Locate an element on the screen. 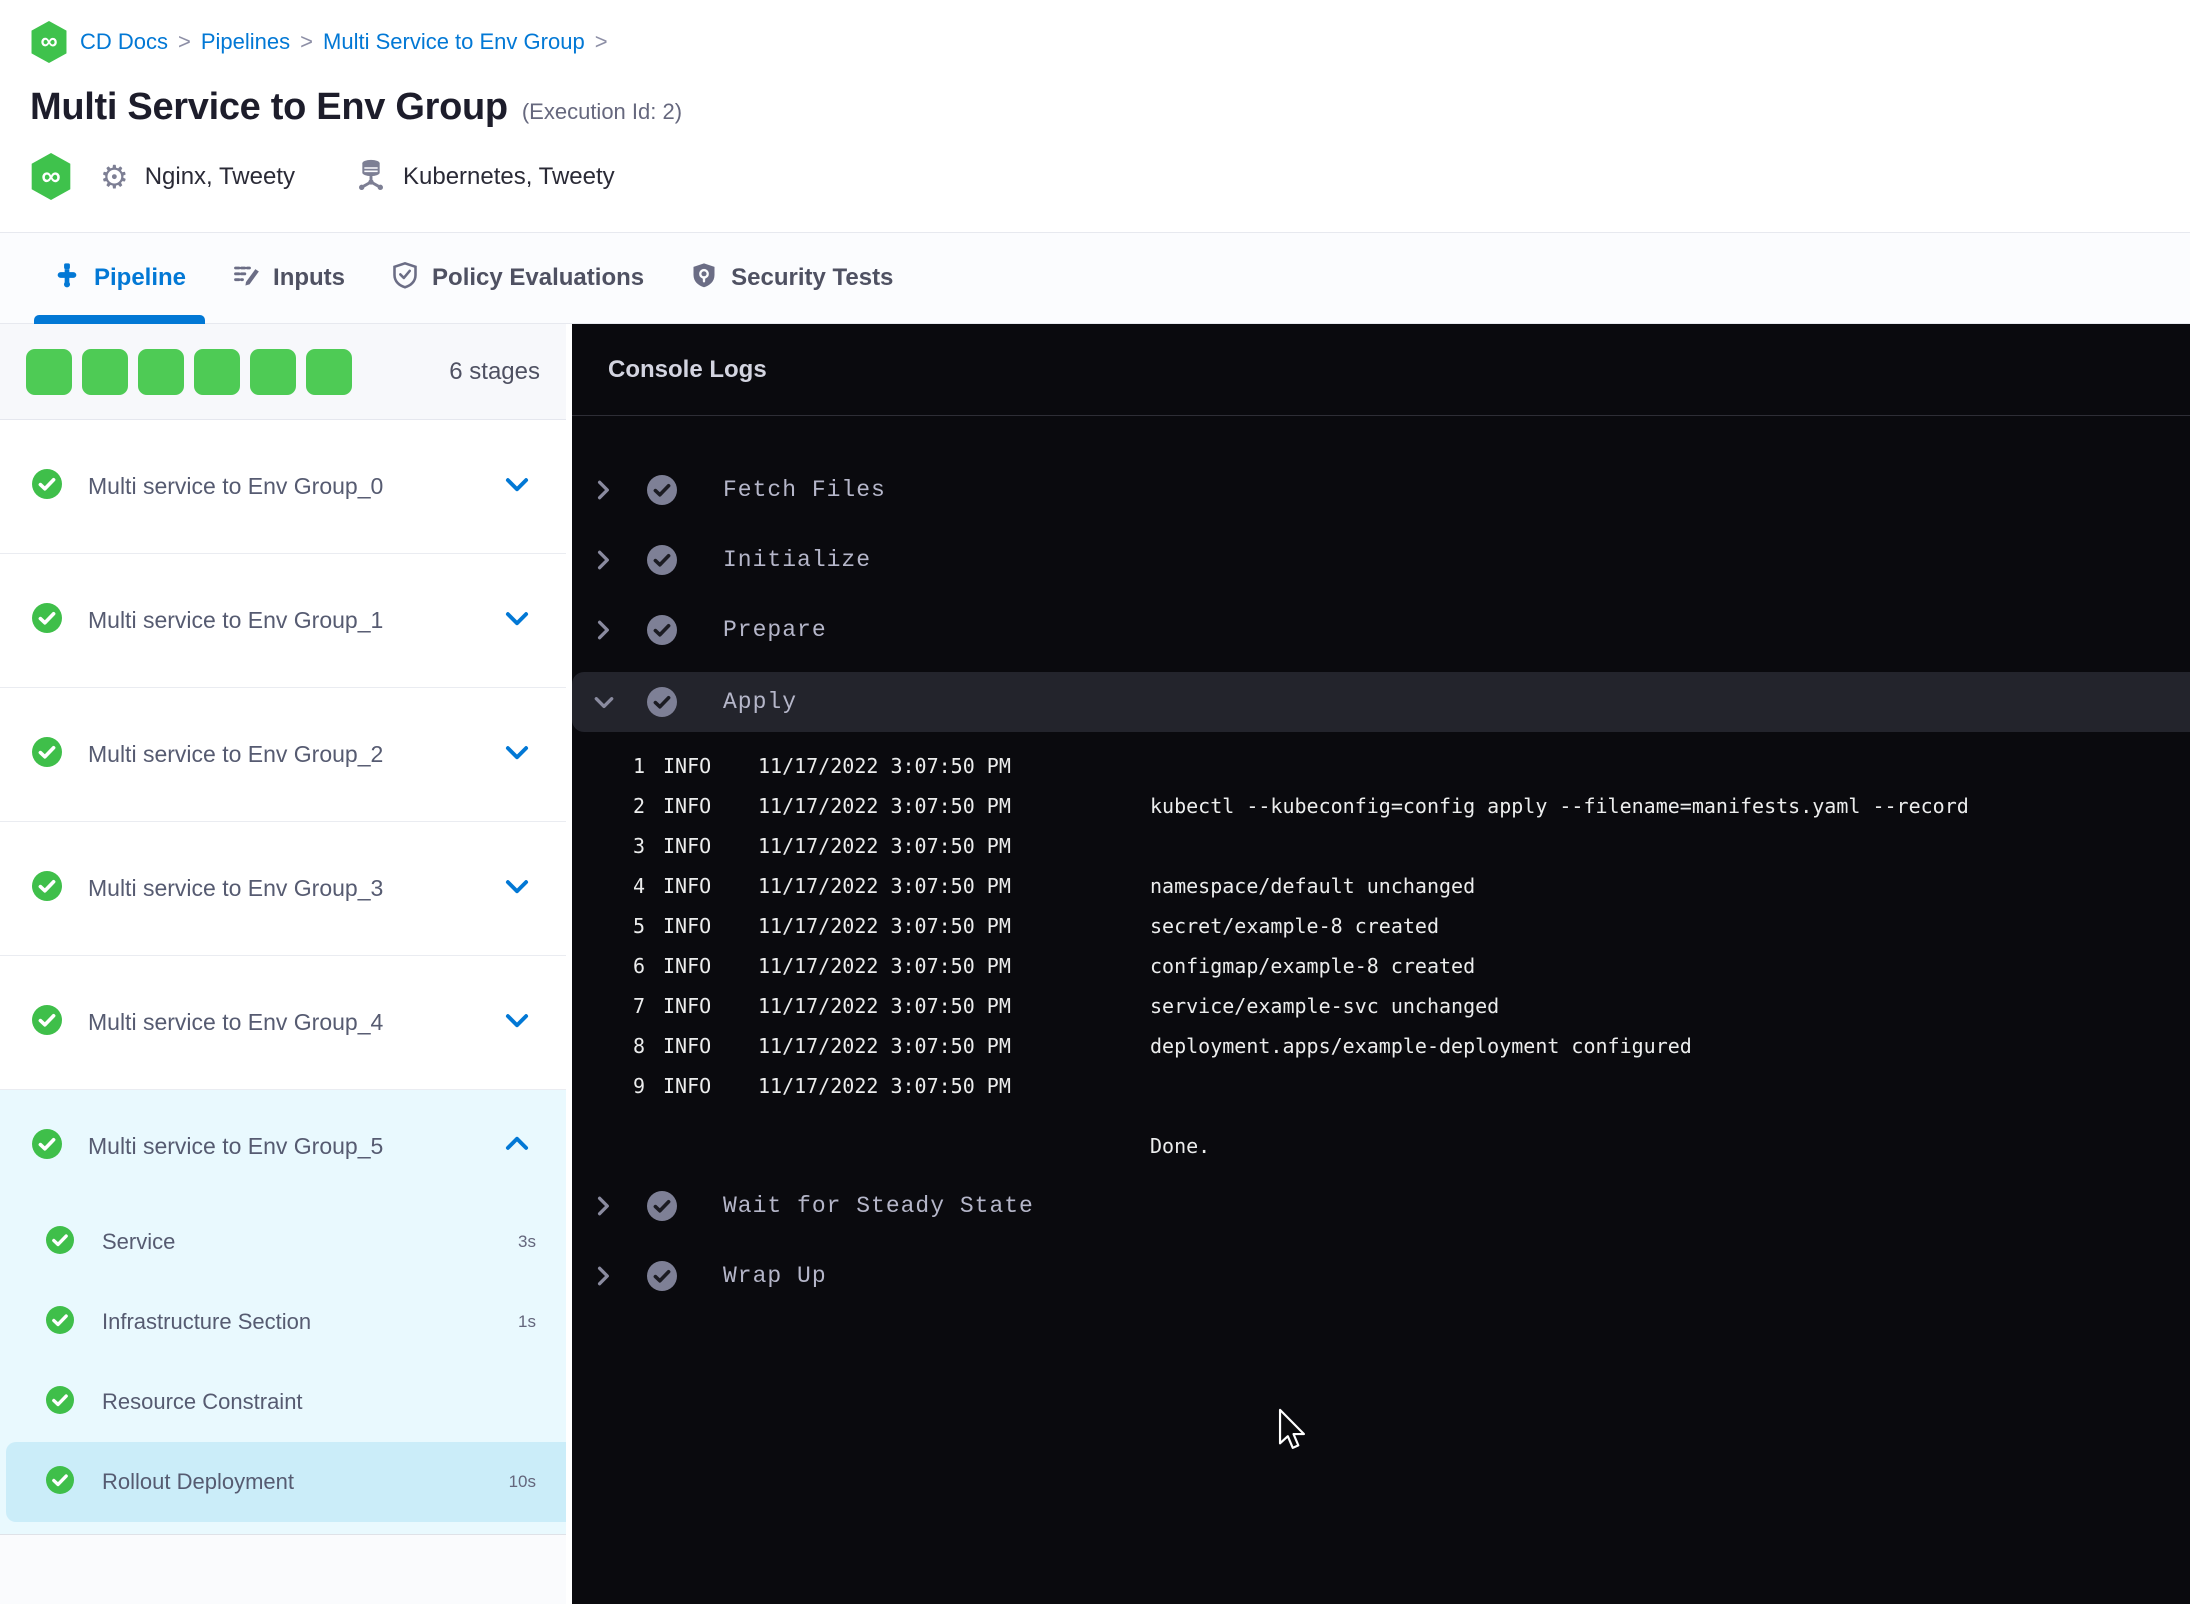  log-section-label: Fetch Files is located at coordinates (804, 490).